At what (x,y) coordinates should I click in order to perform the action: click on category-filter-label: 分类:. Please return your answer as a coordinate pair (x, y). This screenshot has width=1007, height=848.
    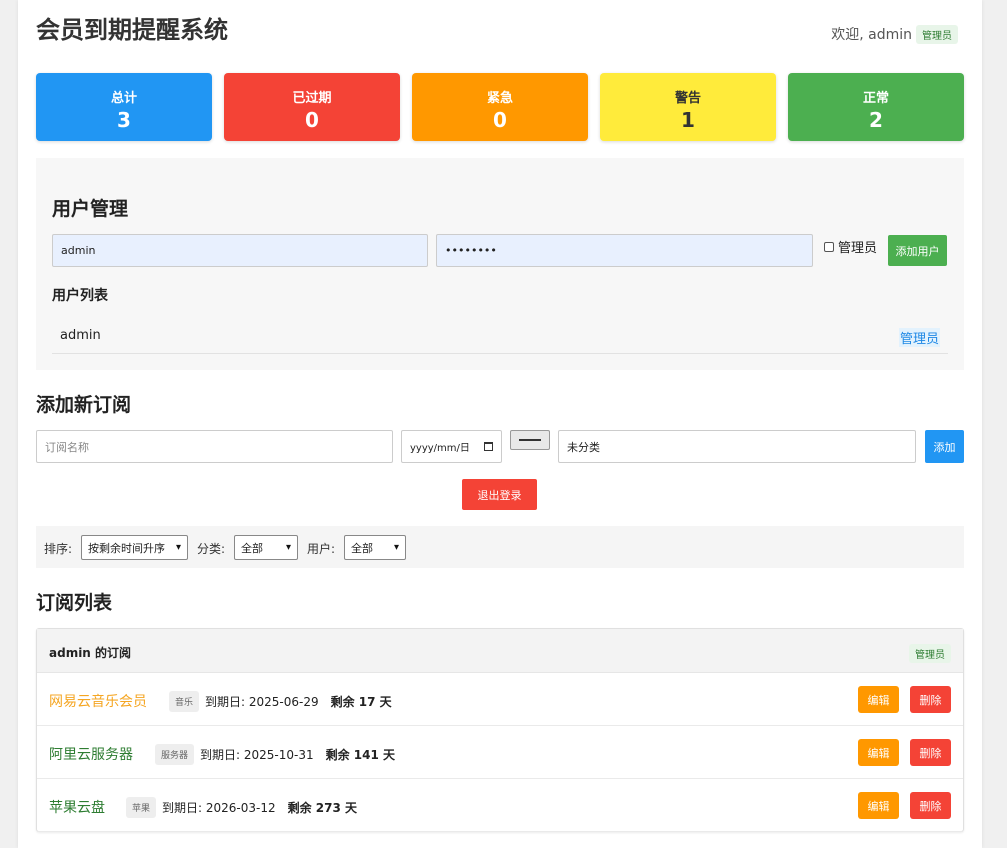
    Looking at the image, I should click on (211, 549).